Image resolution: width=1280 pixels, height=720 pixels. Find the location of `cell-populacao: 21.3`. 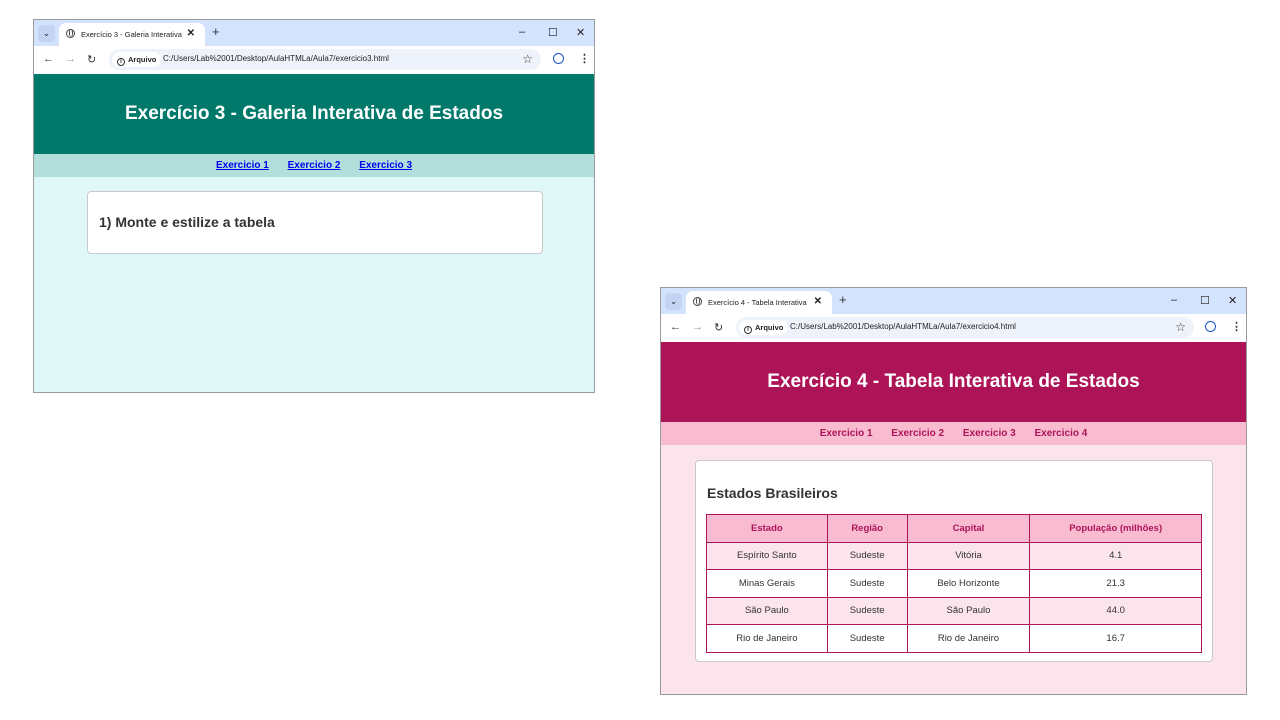

cell-populacao: 21.3 is located at coordinates (1115, 583).